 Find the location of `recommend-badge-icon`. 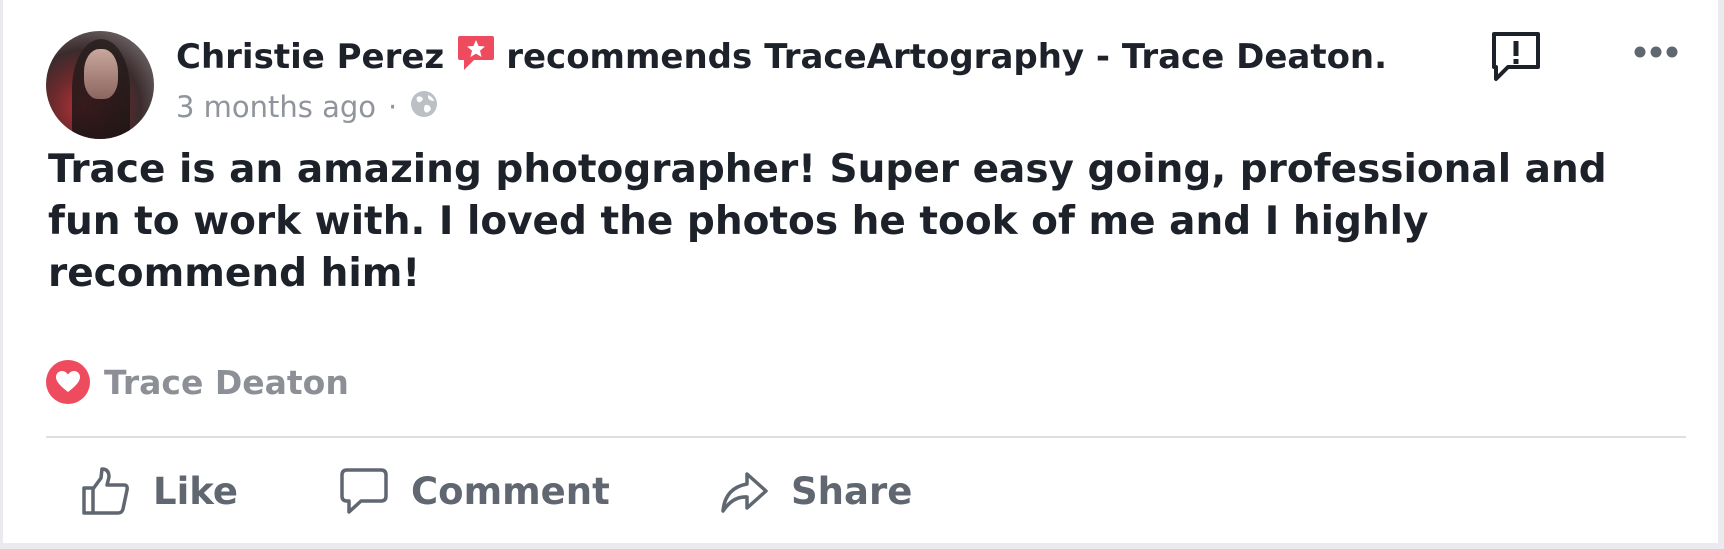

recommend-badge-icon is located at coordinates (476, 52).